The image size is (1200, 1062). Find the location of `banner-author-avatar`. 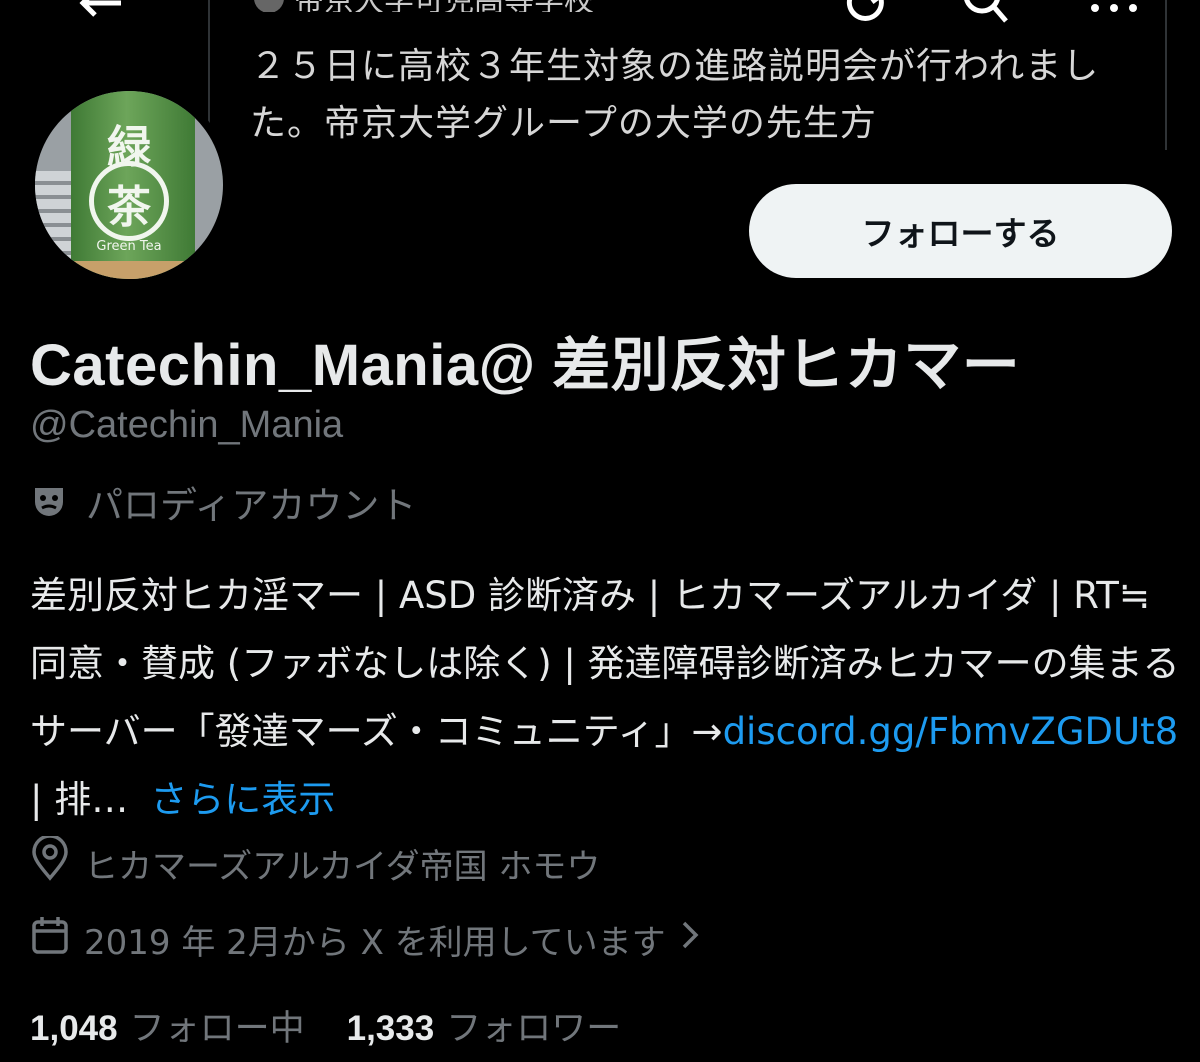

banner-author-avatar is located at coordinates (269, 6).